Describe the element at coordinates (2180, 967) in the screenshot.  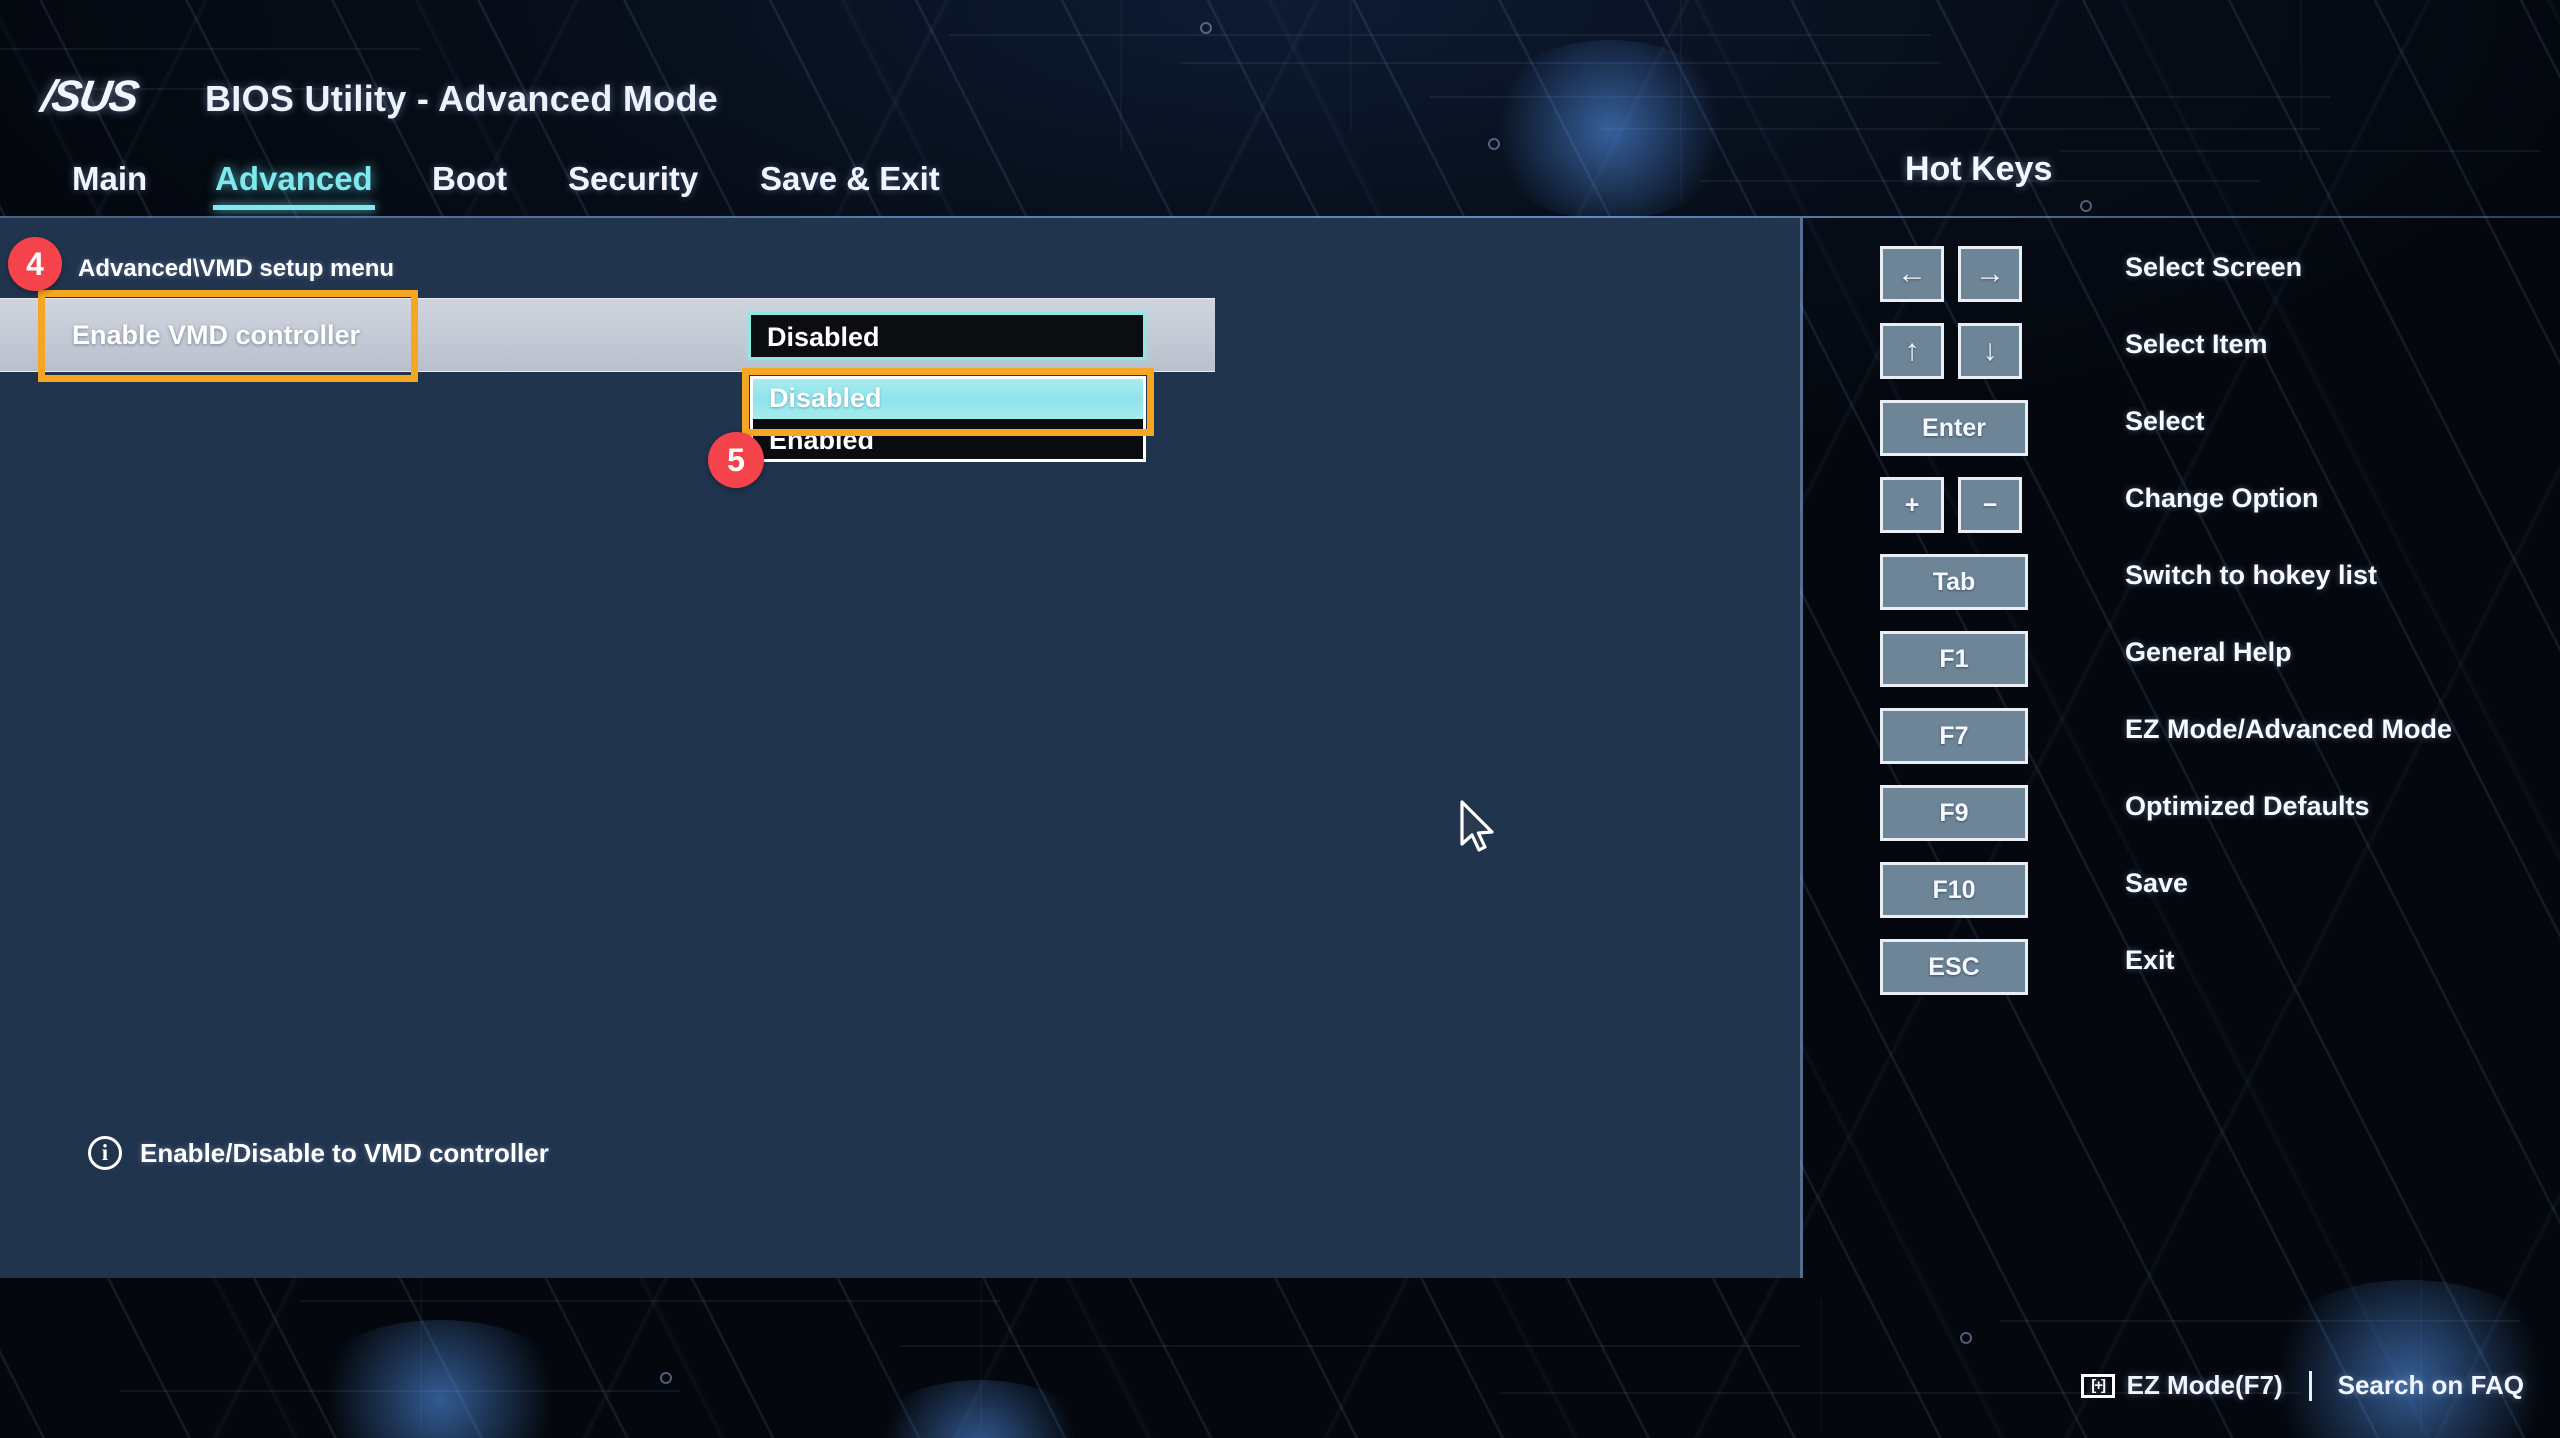
I see `hot-key-row: ESC Exit` at that location.